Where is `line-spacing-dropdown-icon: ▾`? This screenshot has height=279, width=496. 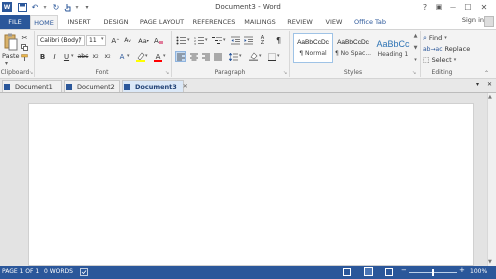 line-spacing-dropdown-icon: ▾ is located at coordinates (240, 56).